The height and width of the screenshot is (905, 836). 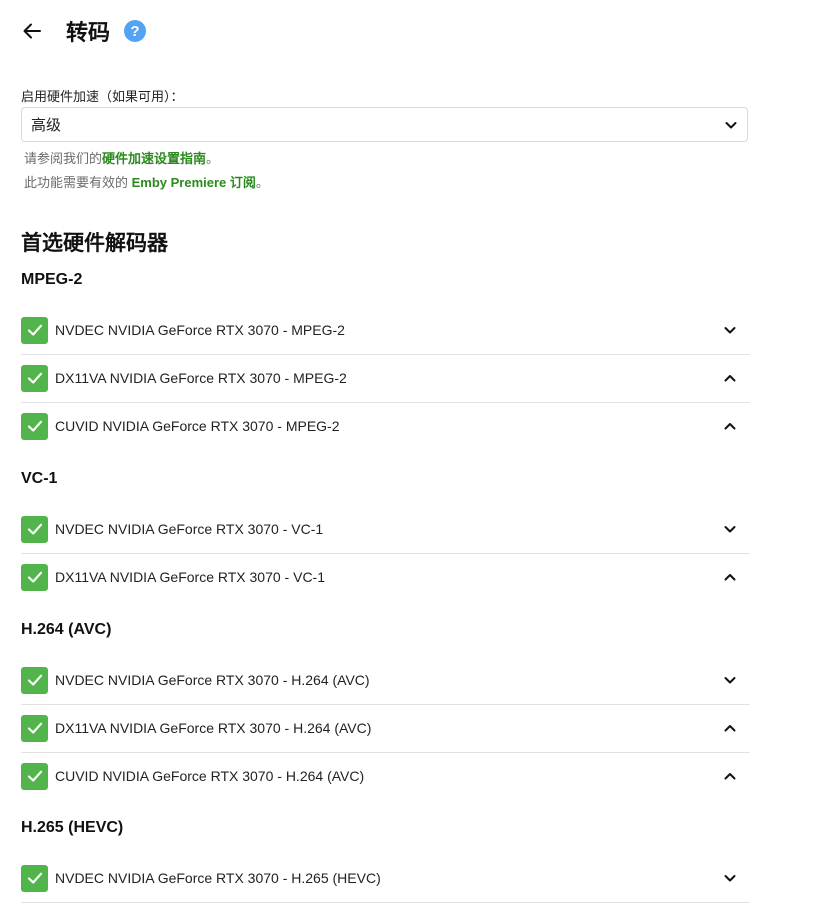 I want to click on hint-premiere-suffix: 。, so click(x=262, y=182).